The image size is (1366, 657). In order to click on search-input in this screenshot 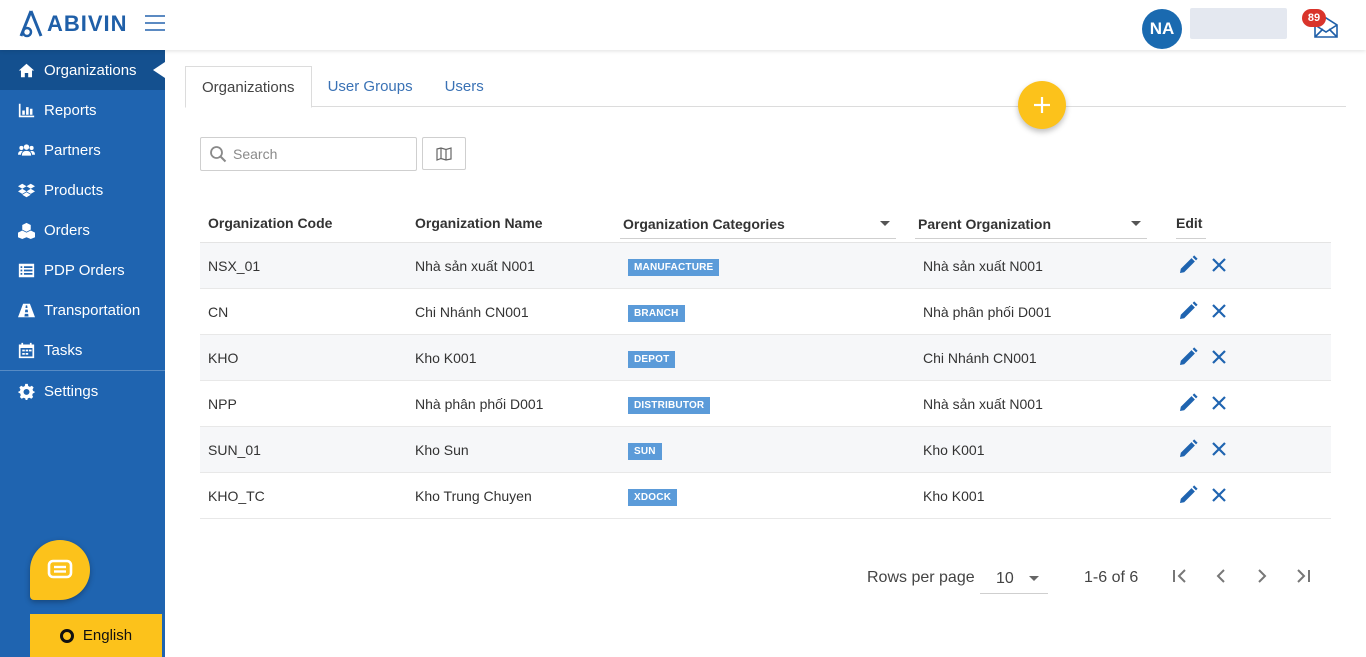, I will do `click(318, 154)`.